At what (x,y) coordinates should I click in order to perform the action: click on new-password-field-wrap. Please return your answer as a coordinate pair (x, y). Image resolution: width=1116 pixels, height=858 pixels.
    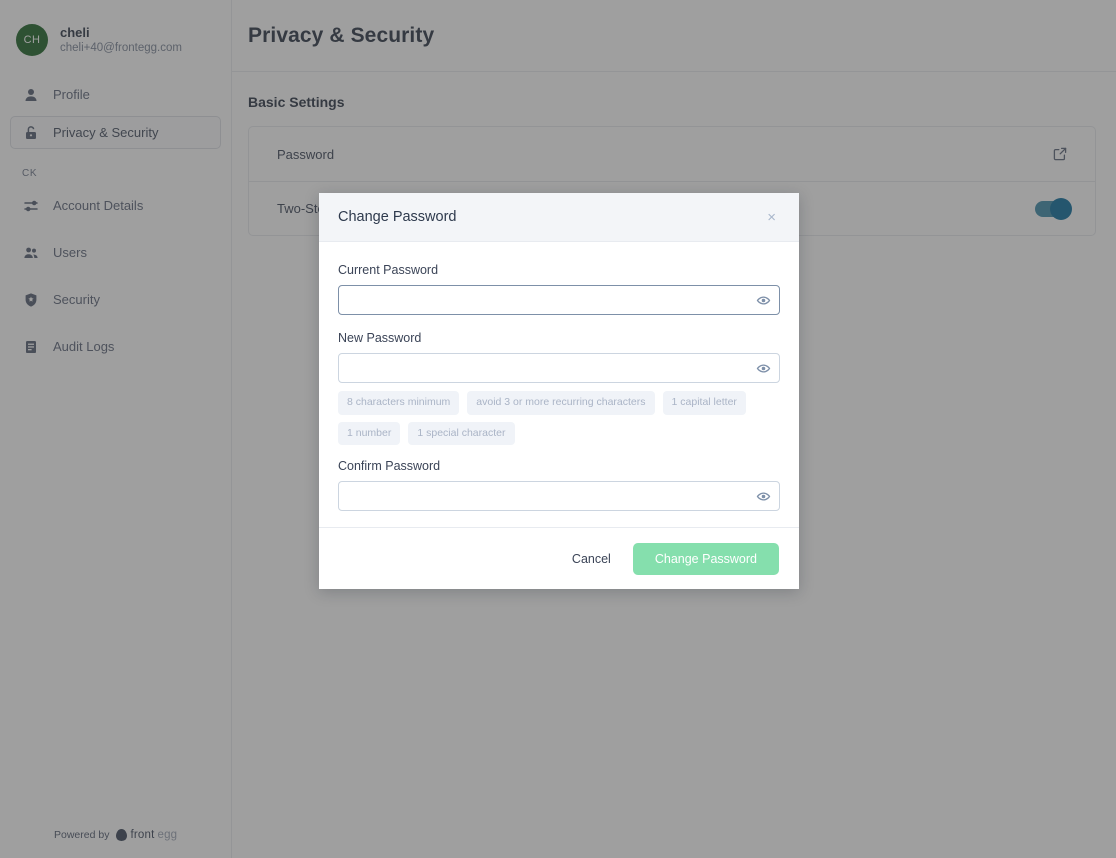
    Looking at the image, I should click on (559, 368).